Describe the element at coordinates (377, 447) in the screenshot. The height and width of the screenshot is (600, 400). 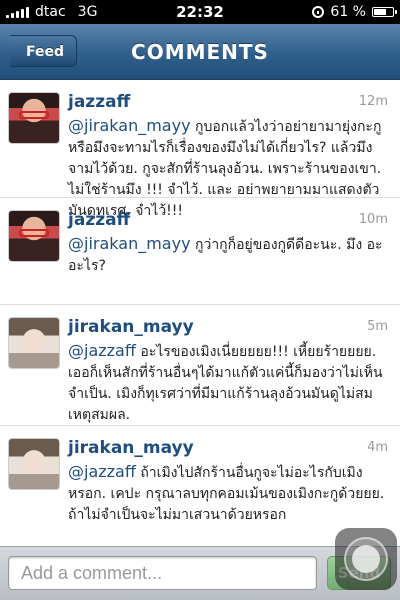
I see `comment-time: 4m` at that location.